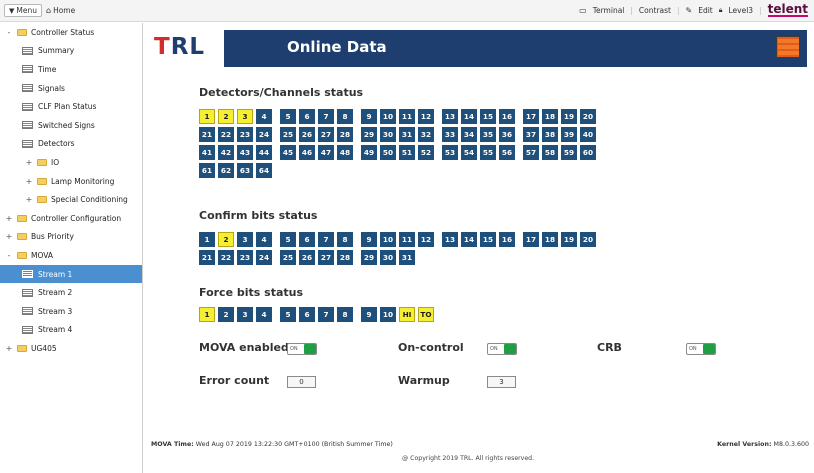 The height and width of the screenshot is (473, 814). Describe the element at coordinates (501, 382) in the screenshot. I see `warmup-value: 3` at that location.